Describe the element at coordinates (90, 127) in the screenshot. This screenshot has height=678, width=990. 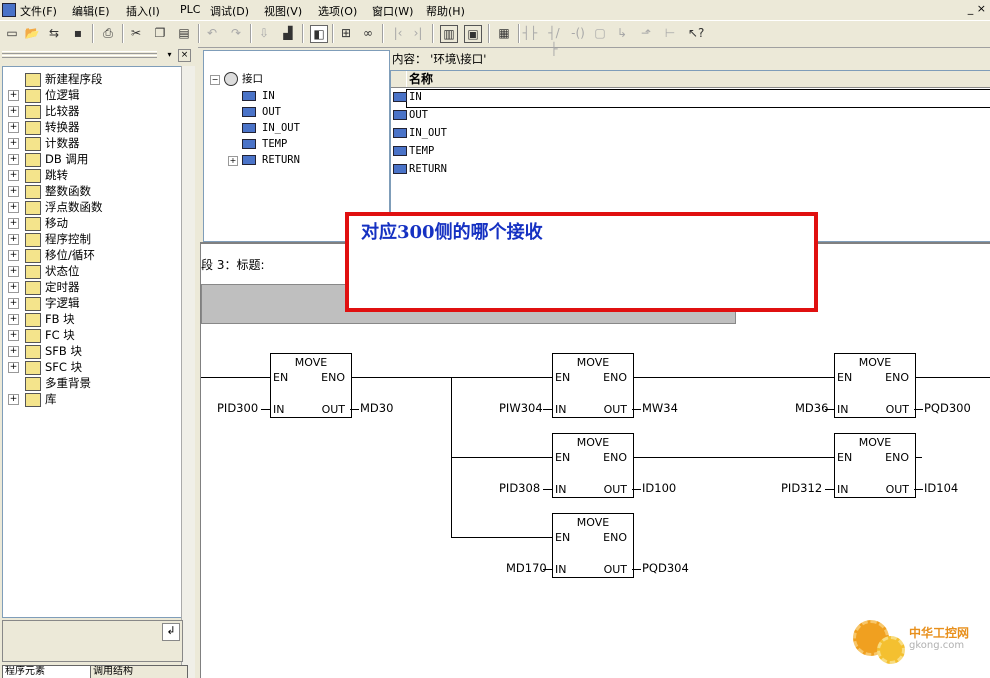
I see `tree-item: + 转换器` at that location.